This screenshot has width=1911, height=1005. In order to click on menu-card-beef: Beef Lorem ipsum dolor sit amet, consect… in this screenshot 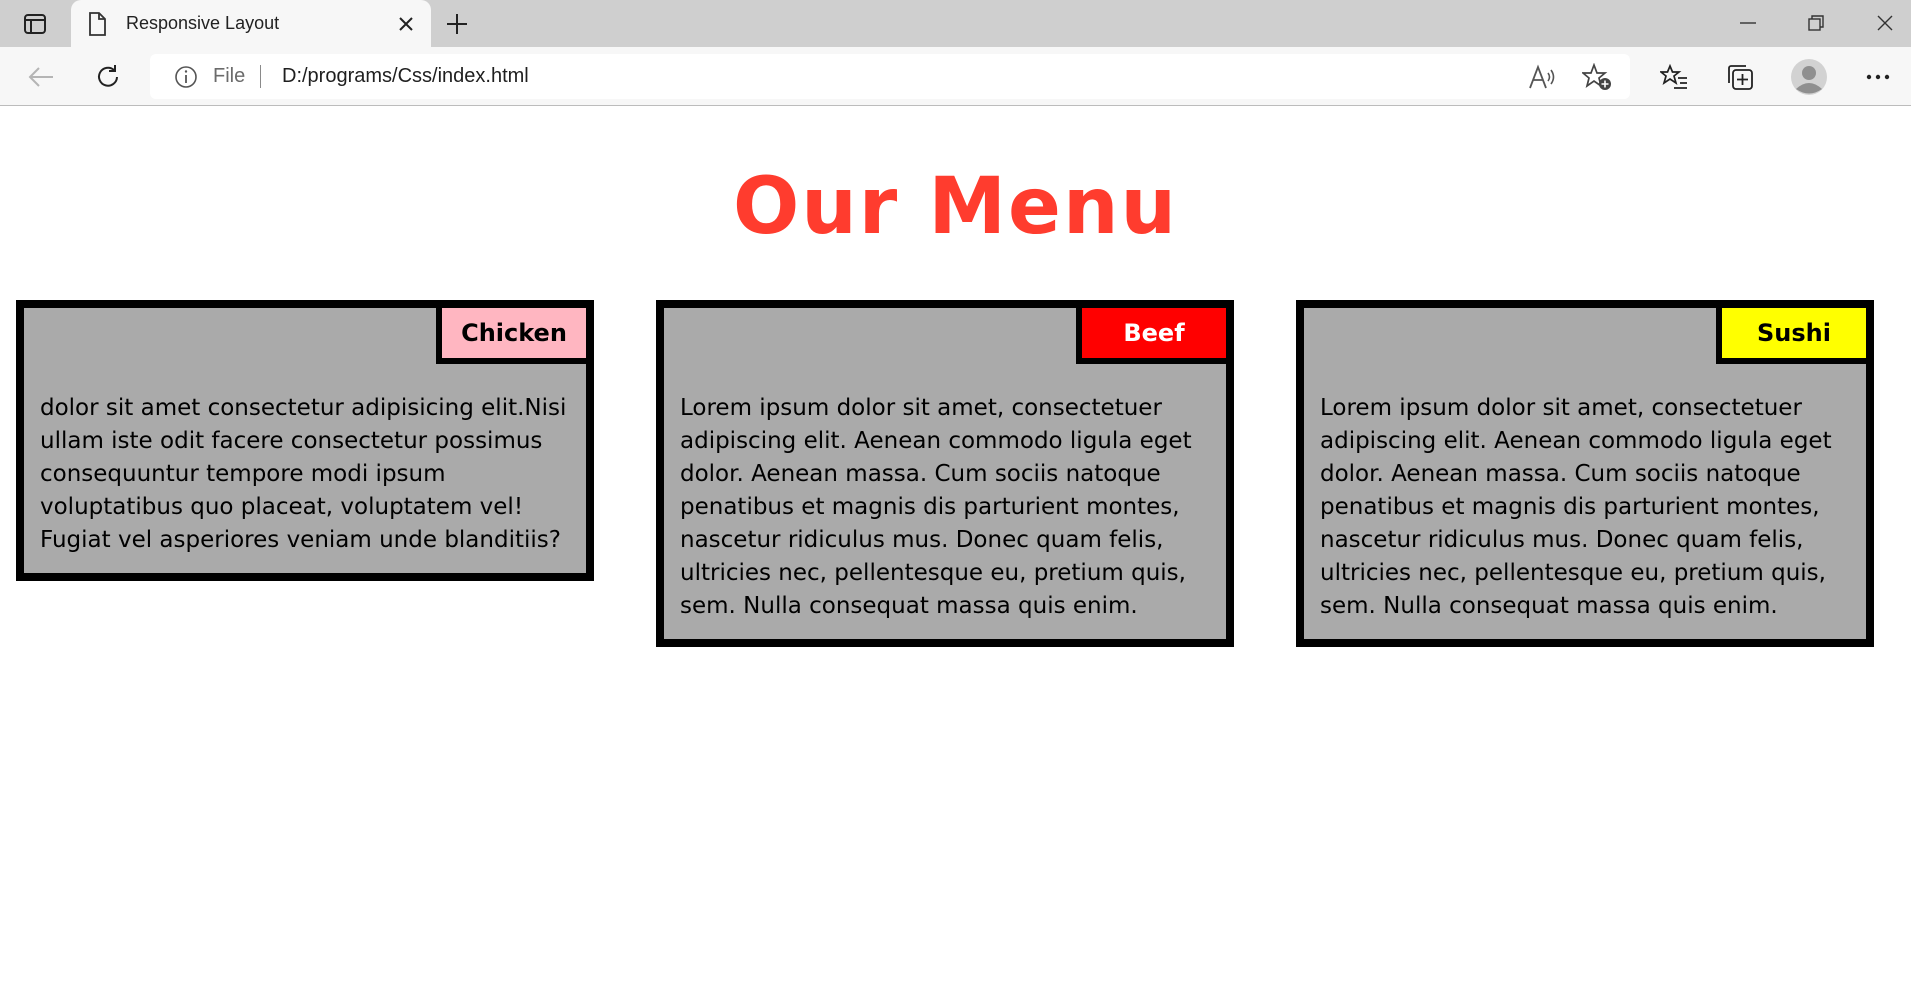, I will do `click(945, 473)`.